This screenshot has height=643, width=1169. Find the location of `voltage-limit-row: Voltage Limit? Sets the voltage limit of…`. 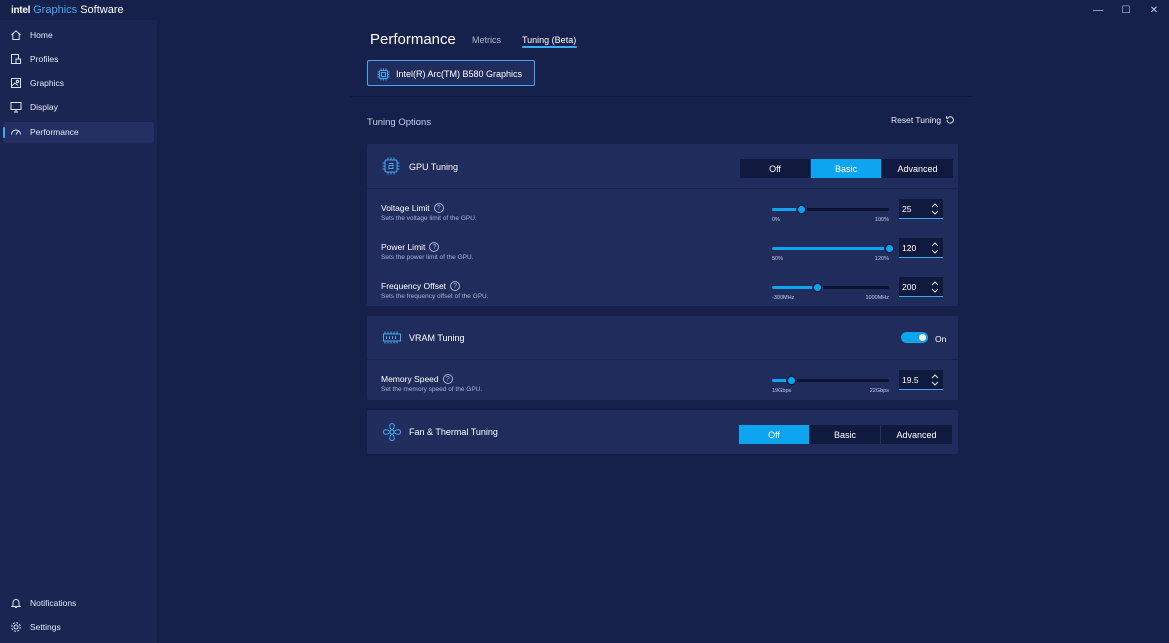

voltage-limit-row: Voltage Limit? Sets the voltage limit of… is located at coordinates (662, 214).